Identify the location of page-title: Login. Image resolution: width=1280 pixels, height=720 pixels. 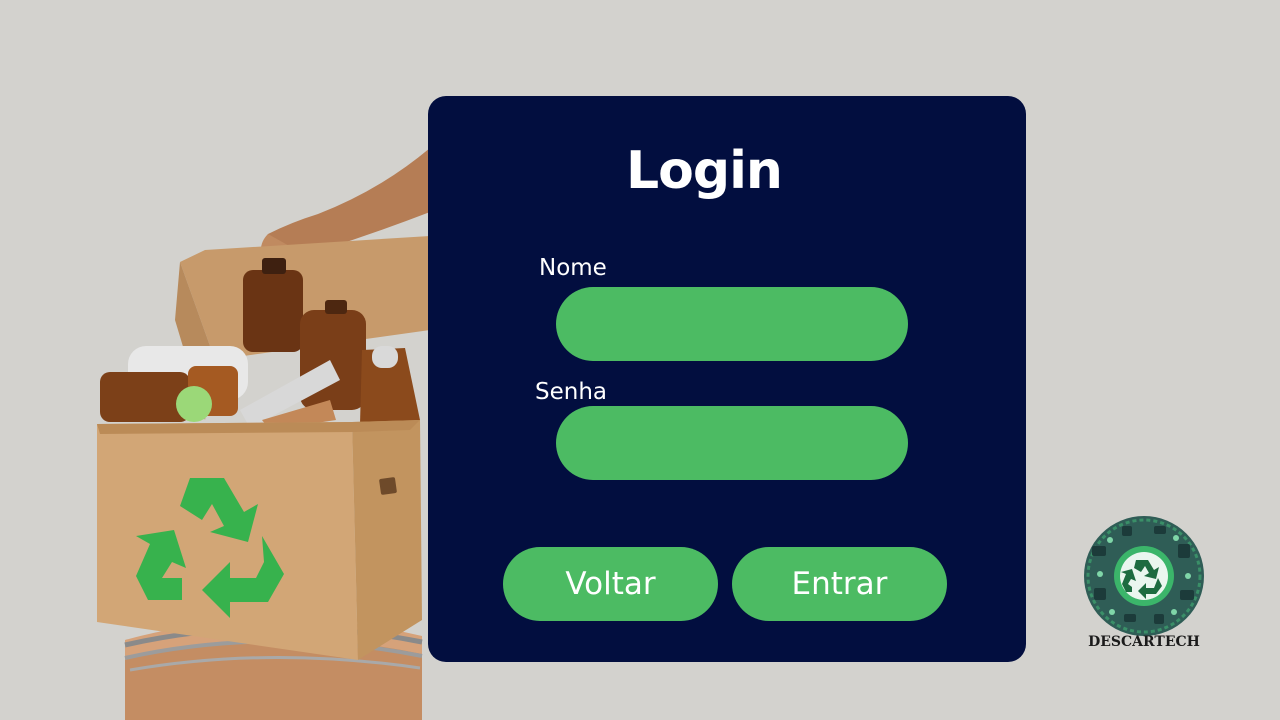
(704, 171).